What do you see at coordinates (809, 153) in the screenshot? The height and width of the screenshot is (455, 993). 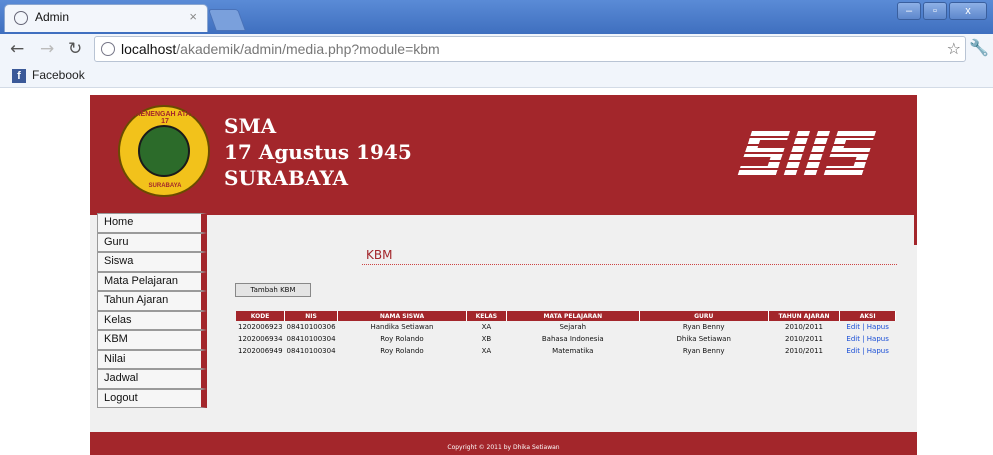 I see `siis-brand-logo` at bounding box center [809, 153].